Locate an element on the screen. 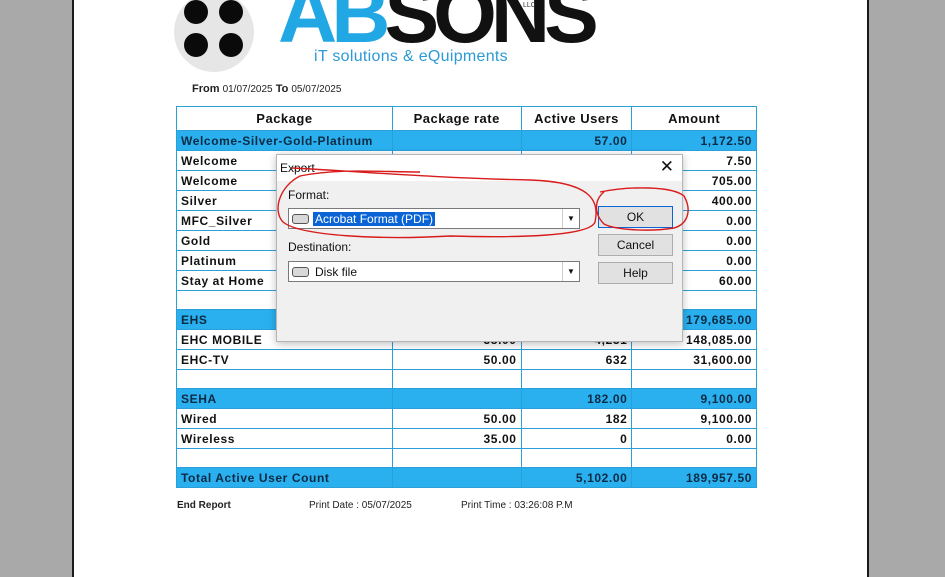 The height and width of the screenshot is (577, 945). dialog-titlebar: Export ✕ is located at coordinates (479, 168).